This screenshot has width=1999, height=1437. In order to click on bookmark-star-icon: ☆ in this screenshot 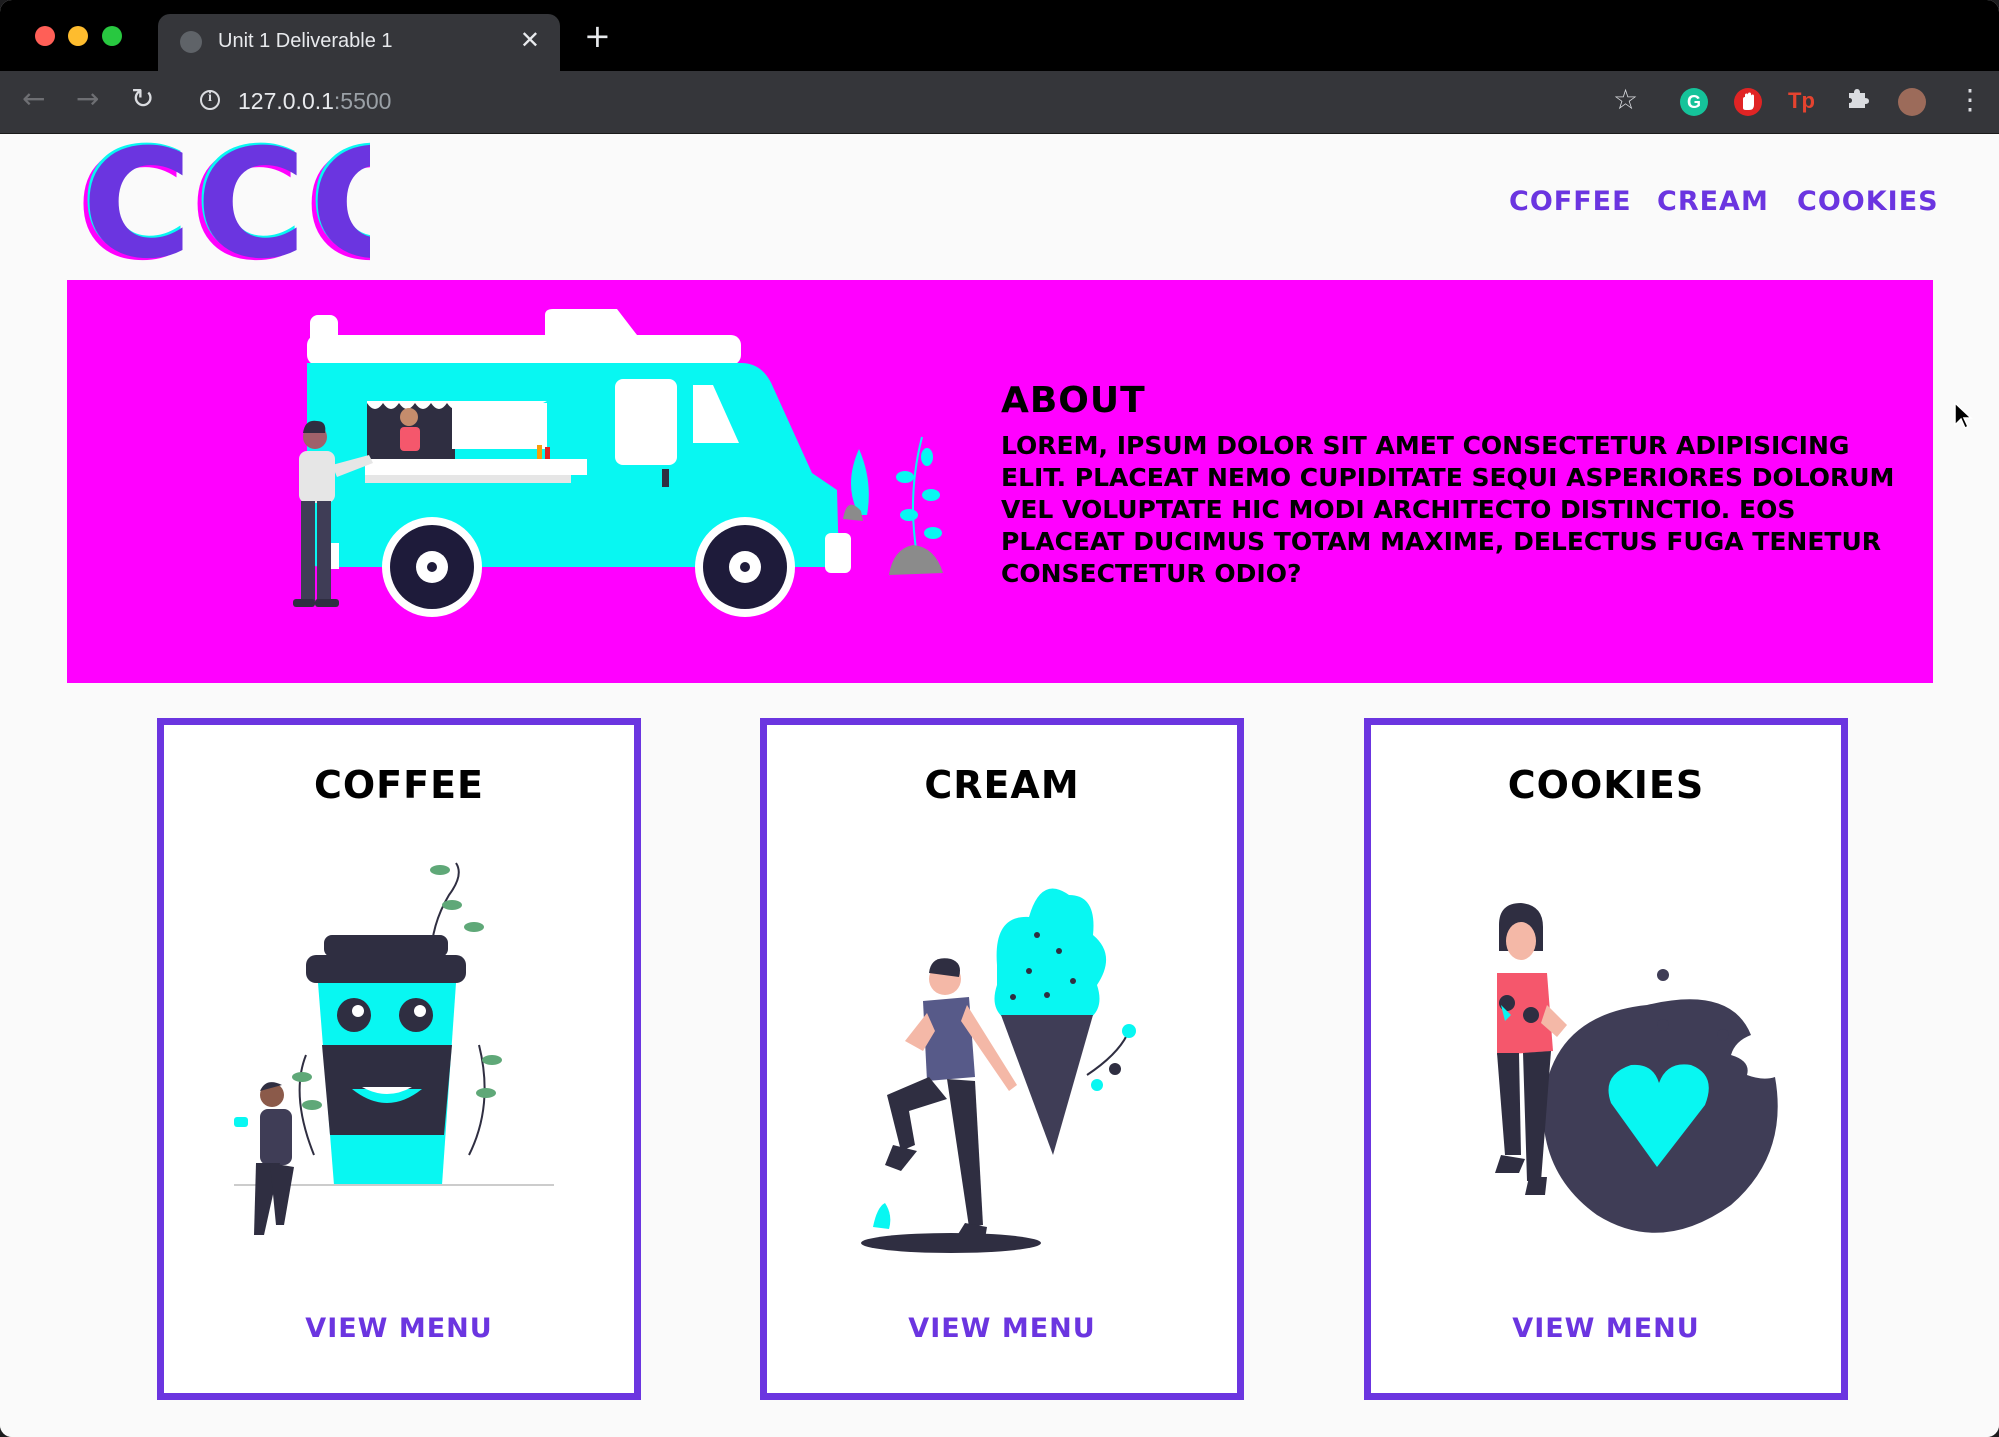, I will do `click(1625, 99)`.